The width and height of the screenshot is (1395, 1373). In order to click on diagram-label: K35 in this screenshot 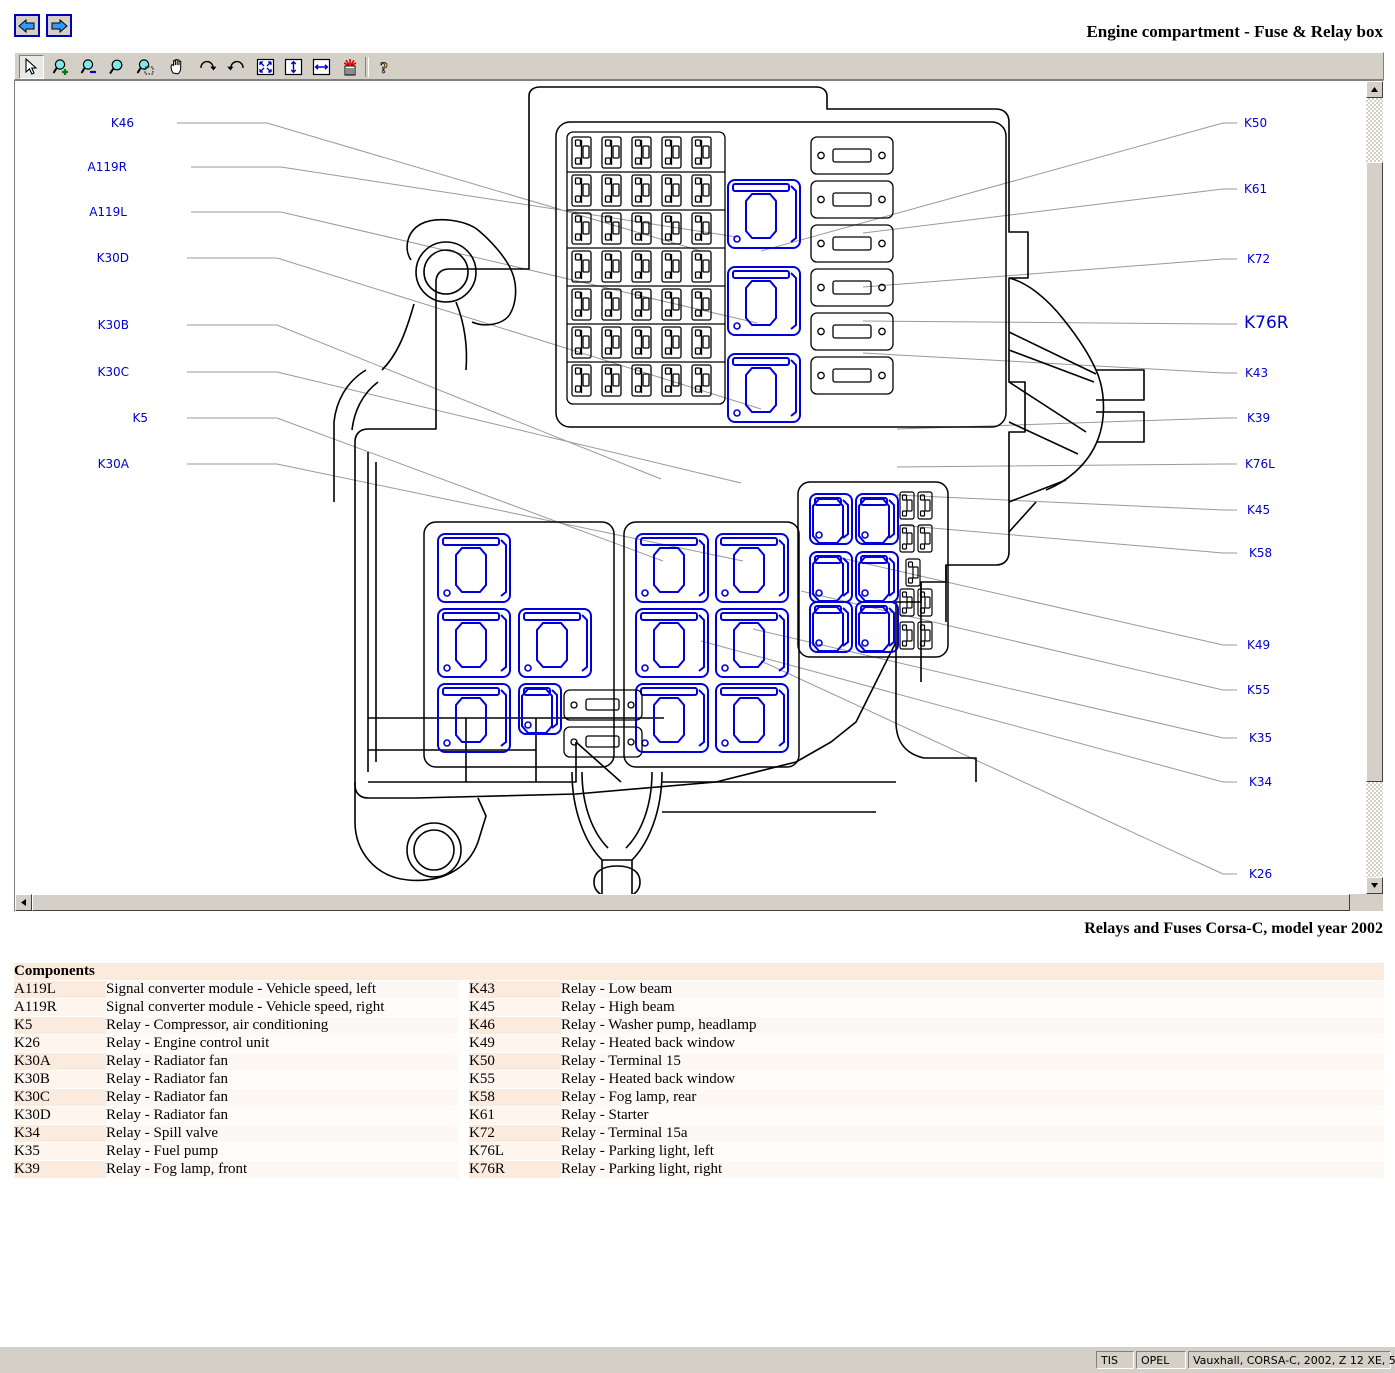, I will do `click(1260, 738)`.